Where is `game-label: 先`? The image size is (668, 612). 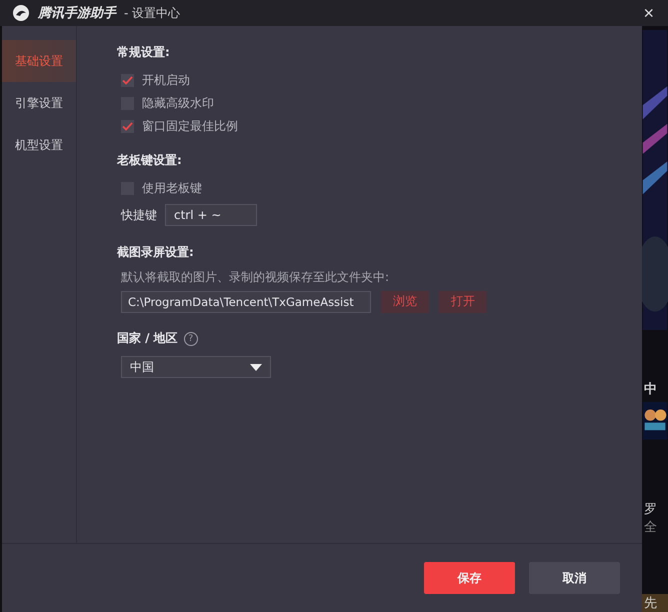
game-label: 先 is located at coordinates (655, 603).